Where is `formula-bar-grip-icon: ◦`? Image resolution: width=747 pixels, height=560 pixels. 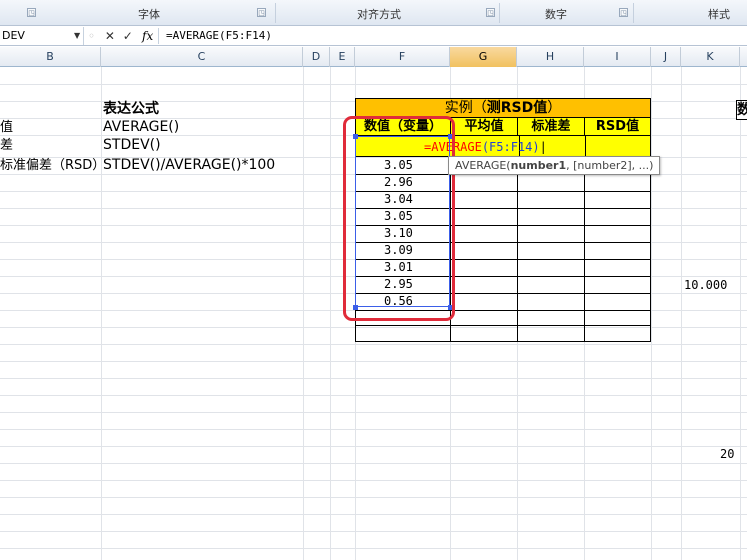
formula-bar-grip-icon: ◦ is located at coordinates (92, 36).